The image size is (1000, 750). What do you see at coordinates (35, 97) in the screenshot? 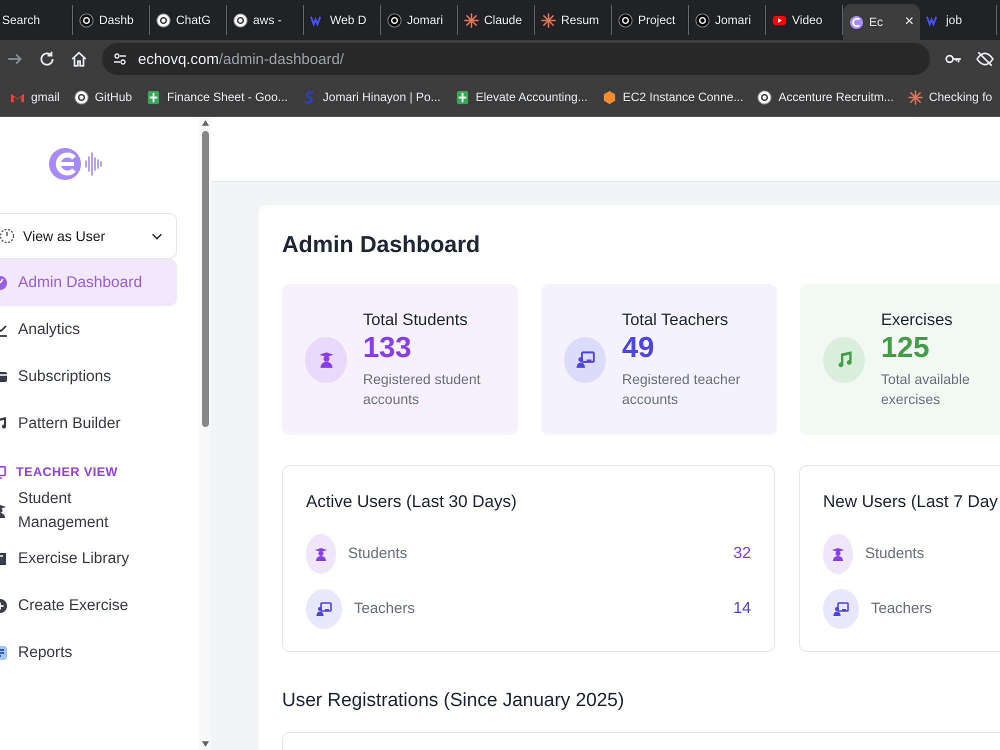
I see `bookmark: gmail` at bounding box center [35, 97].